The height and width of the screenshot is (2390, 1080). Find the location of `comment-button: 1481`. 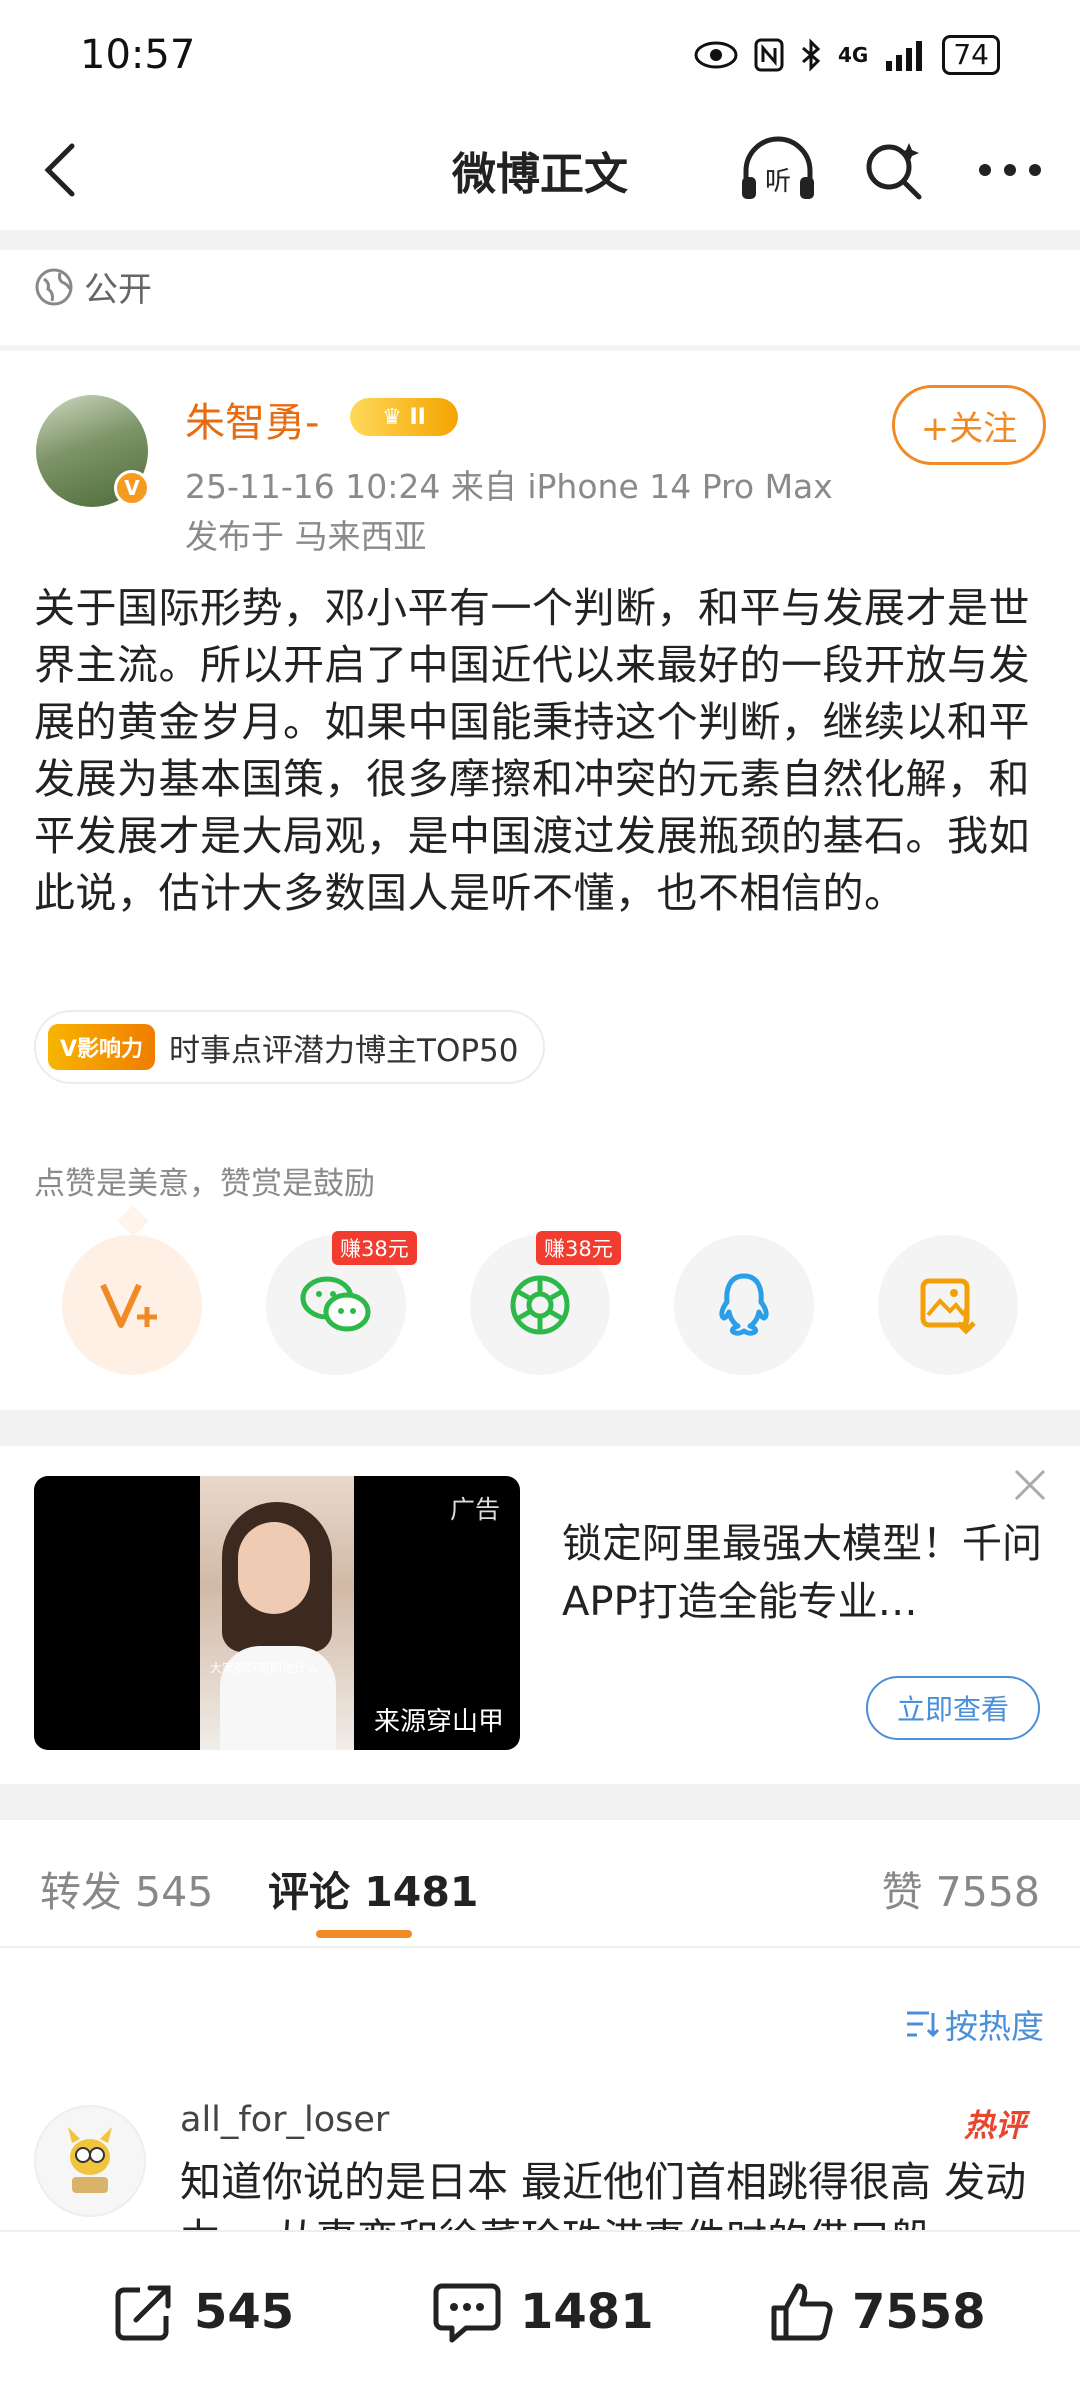

comment-button: 1481 is located at coordinates (543, 2312).